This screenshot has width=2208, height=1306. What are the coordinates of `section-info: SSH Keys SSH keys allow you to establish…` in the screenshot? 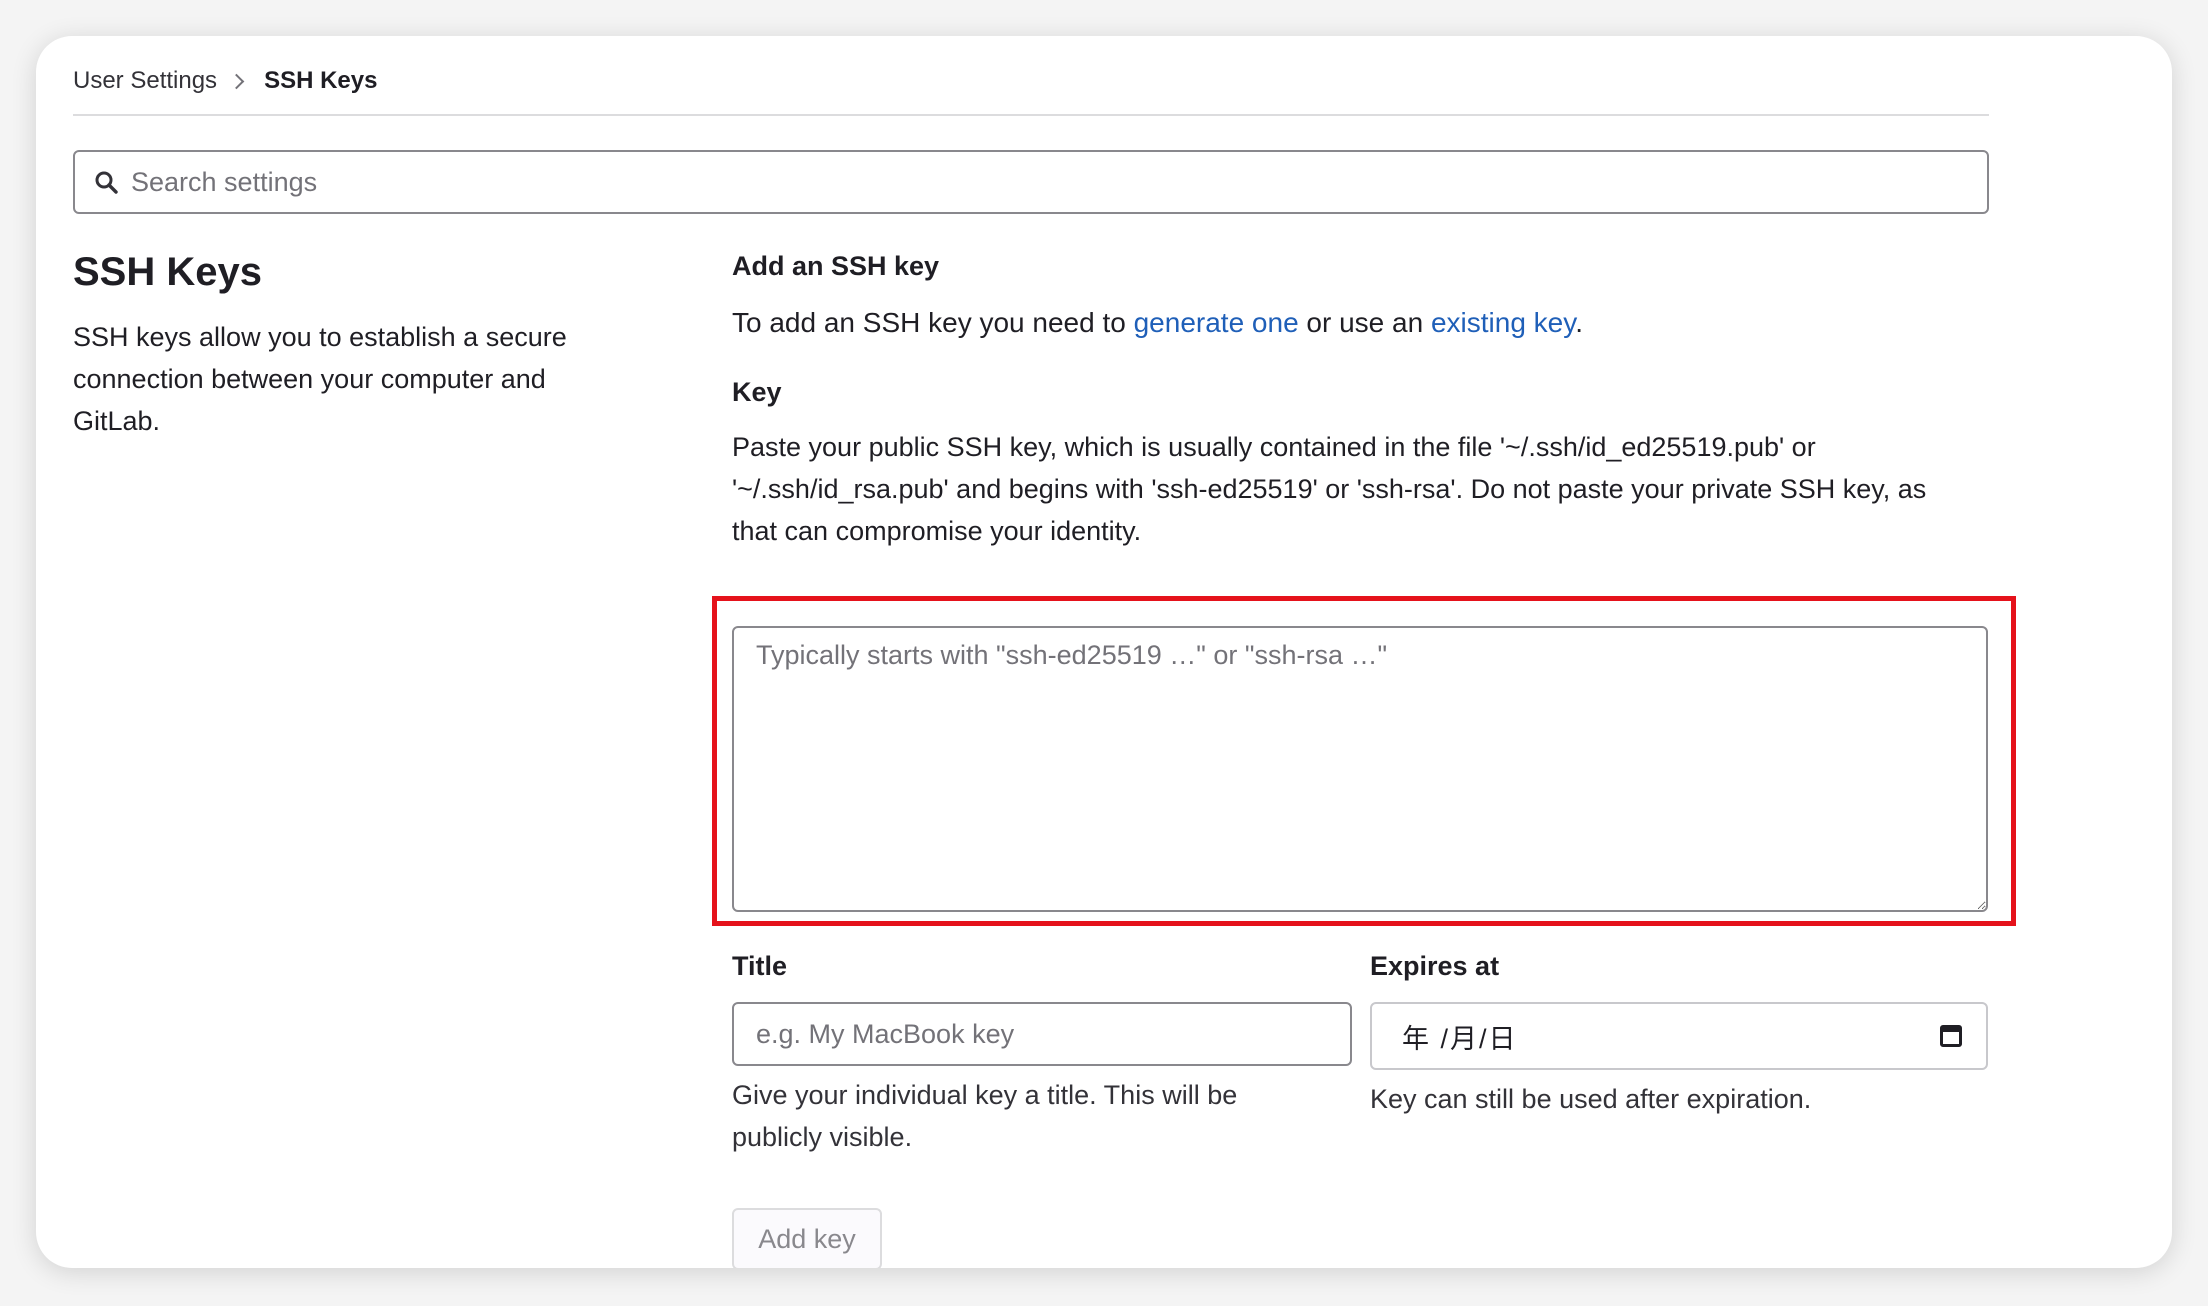 It's located at (353, 344).